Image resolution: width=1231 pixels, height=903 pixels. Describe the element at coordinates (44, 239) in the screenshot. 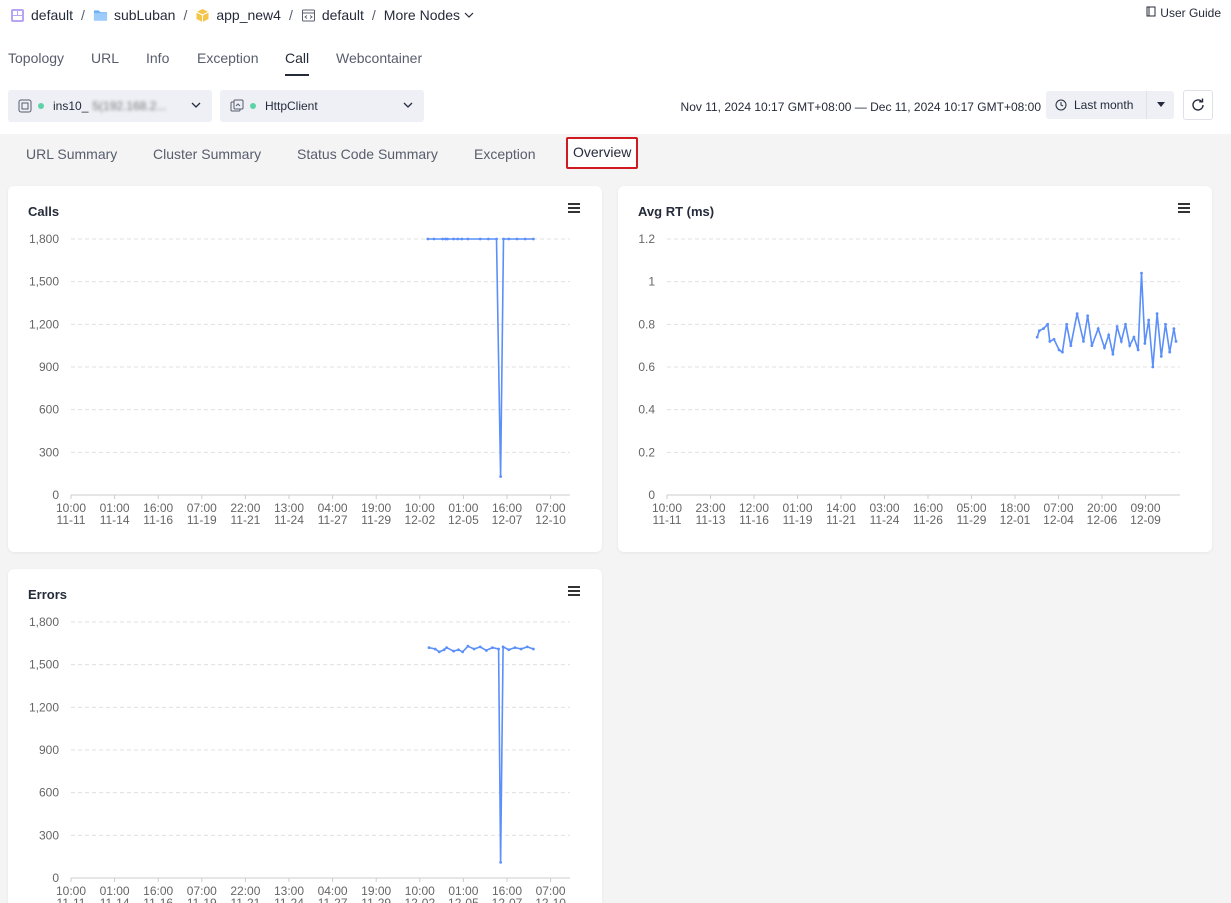

I see `y-tick-label: 1,800` at that location.